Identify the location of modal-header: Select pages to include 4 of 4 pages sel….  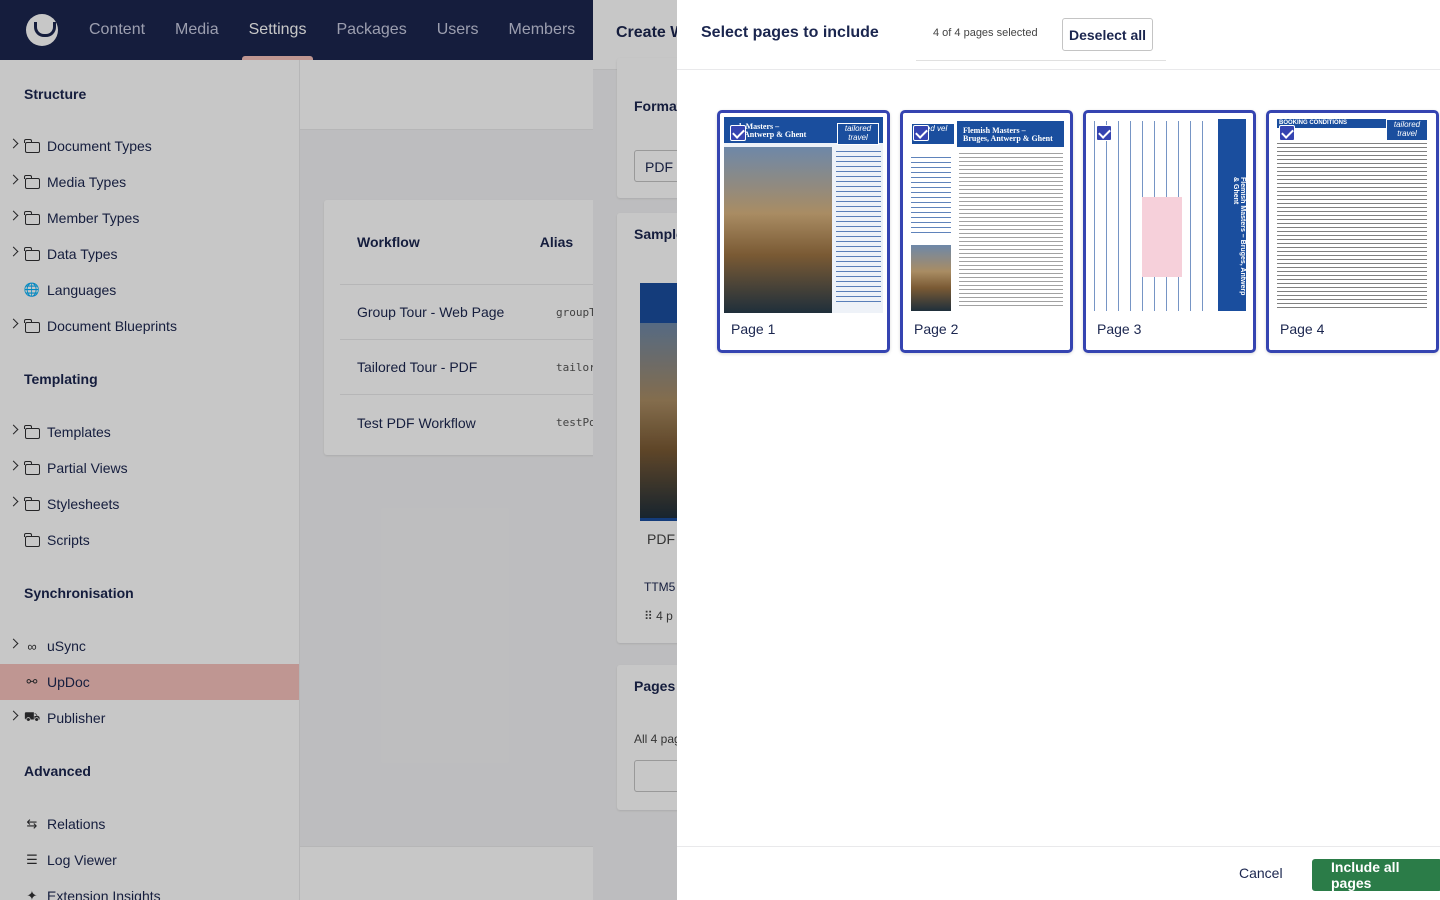
(1058, 35).